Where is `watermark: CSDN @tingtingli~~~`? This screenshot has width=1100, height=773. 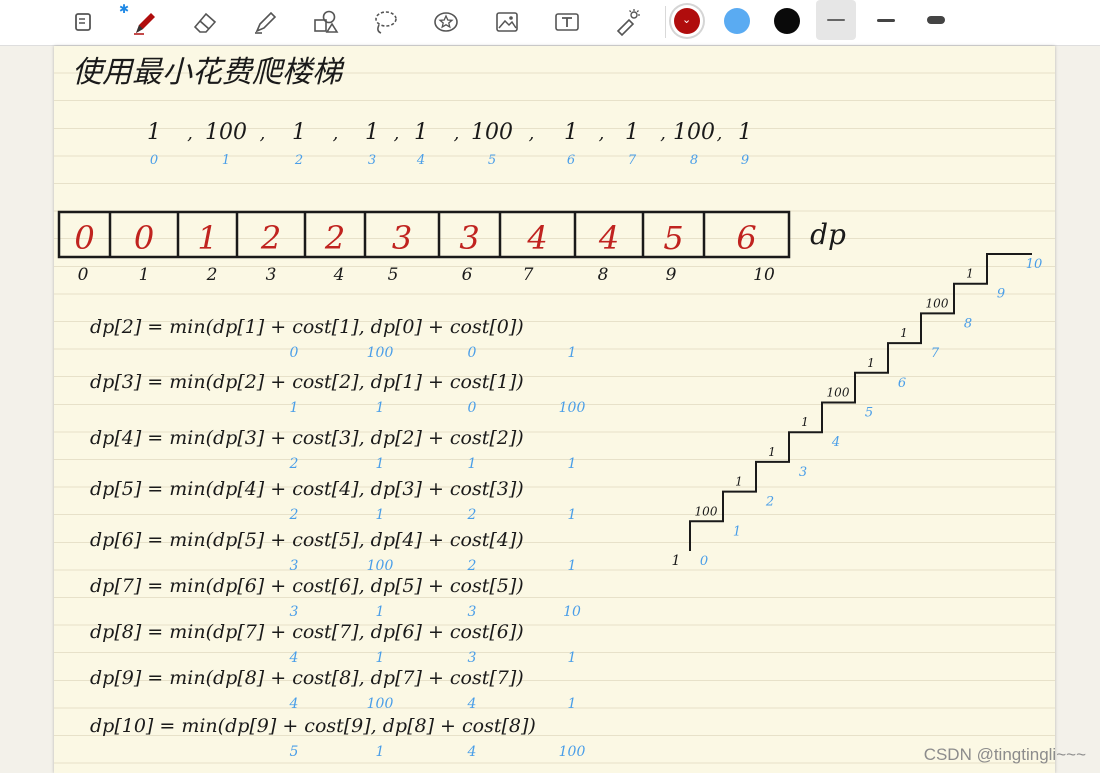 watermark: CSDN @tingtingli~~~ is located at coordinates (1004, 754).